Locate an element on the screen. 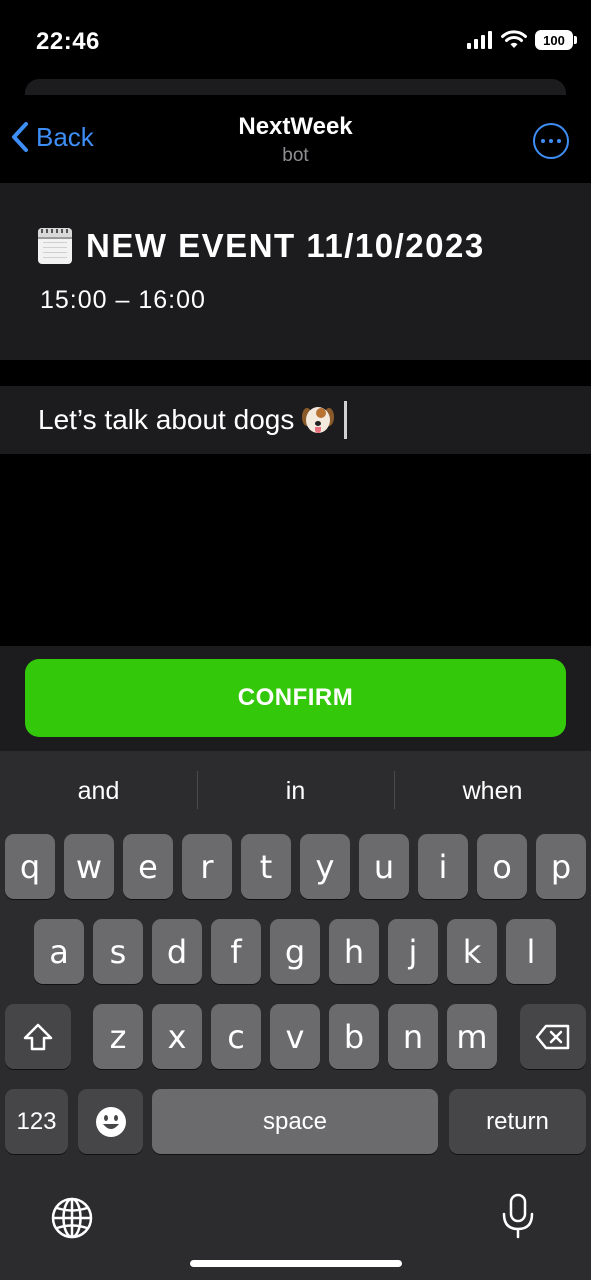  microphone-icon is located at coordinates (518, 1216).